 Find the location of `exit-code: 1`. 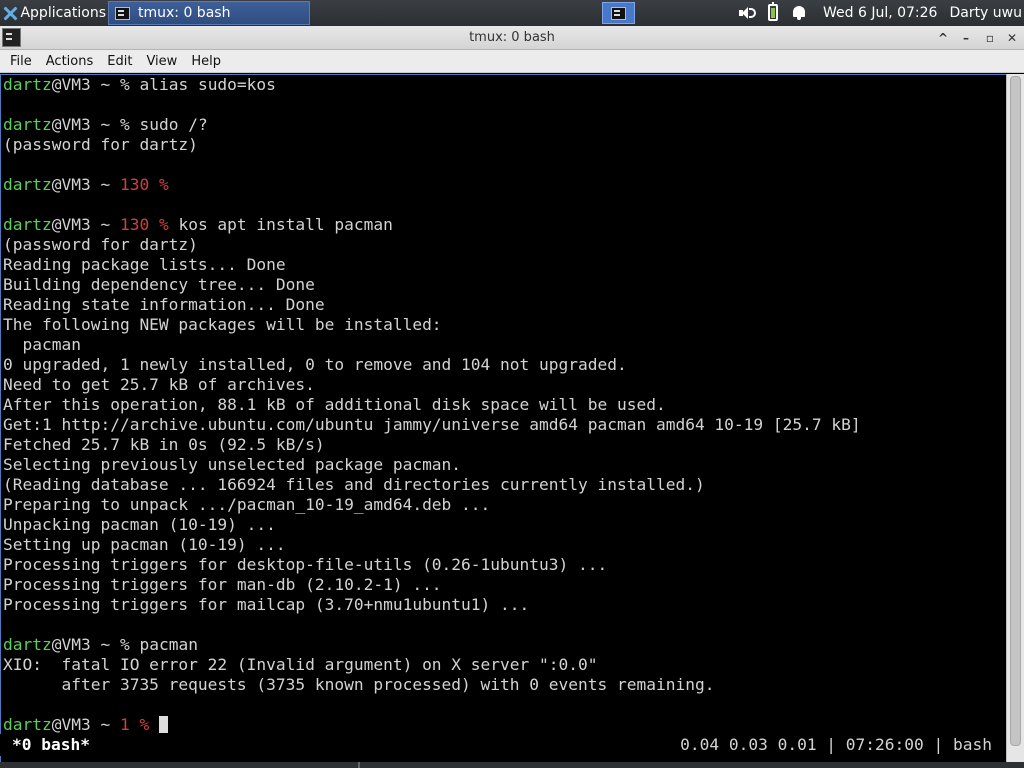

exit-code: 1 is located at coordinates (129, 724).